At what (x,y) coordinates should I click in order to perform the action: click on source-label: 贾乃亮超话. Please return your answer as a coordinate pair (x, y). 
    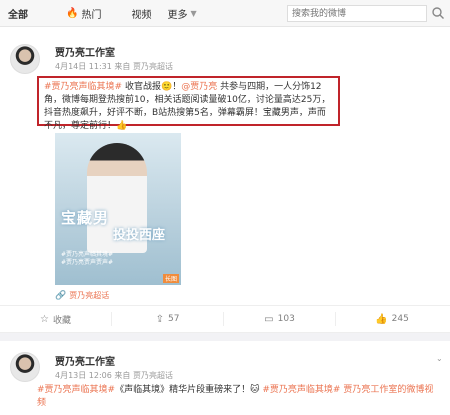
    Looking at the image, I should click on (89, 295).